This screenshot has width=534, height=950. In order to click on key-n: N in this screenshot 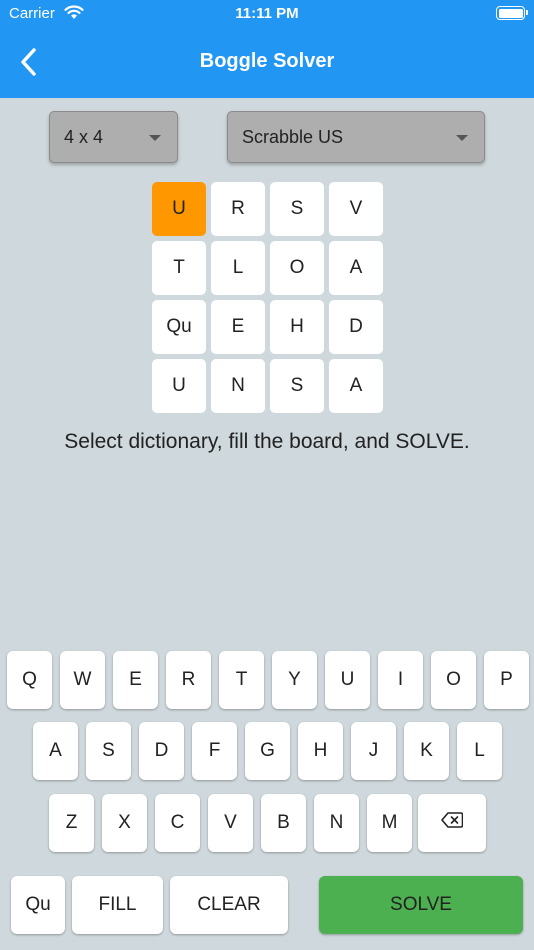, I will do `click(336, 823)`.